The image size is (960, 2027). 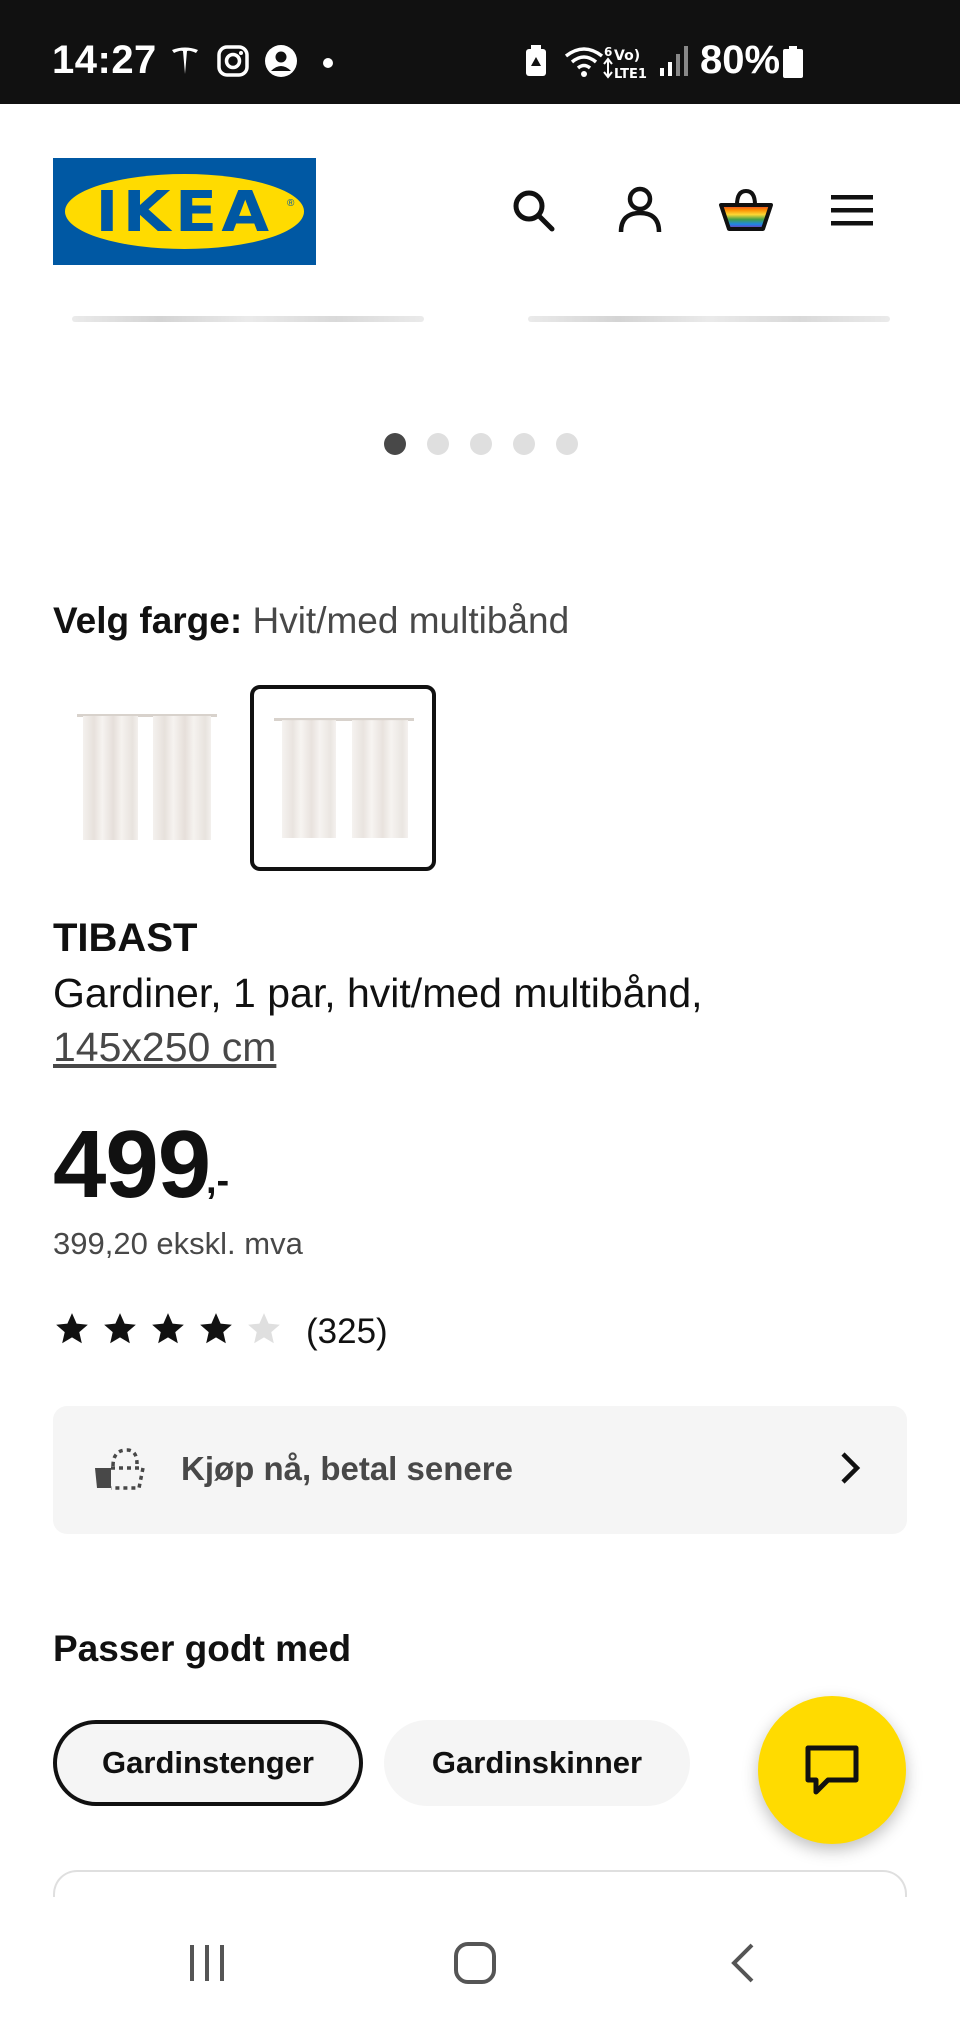 I want to click on dot-icon, so click(x=328, y=65).